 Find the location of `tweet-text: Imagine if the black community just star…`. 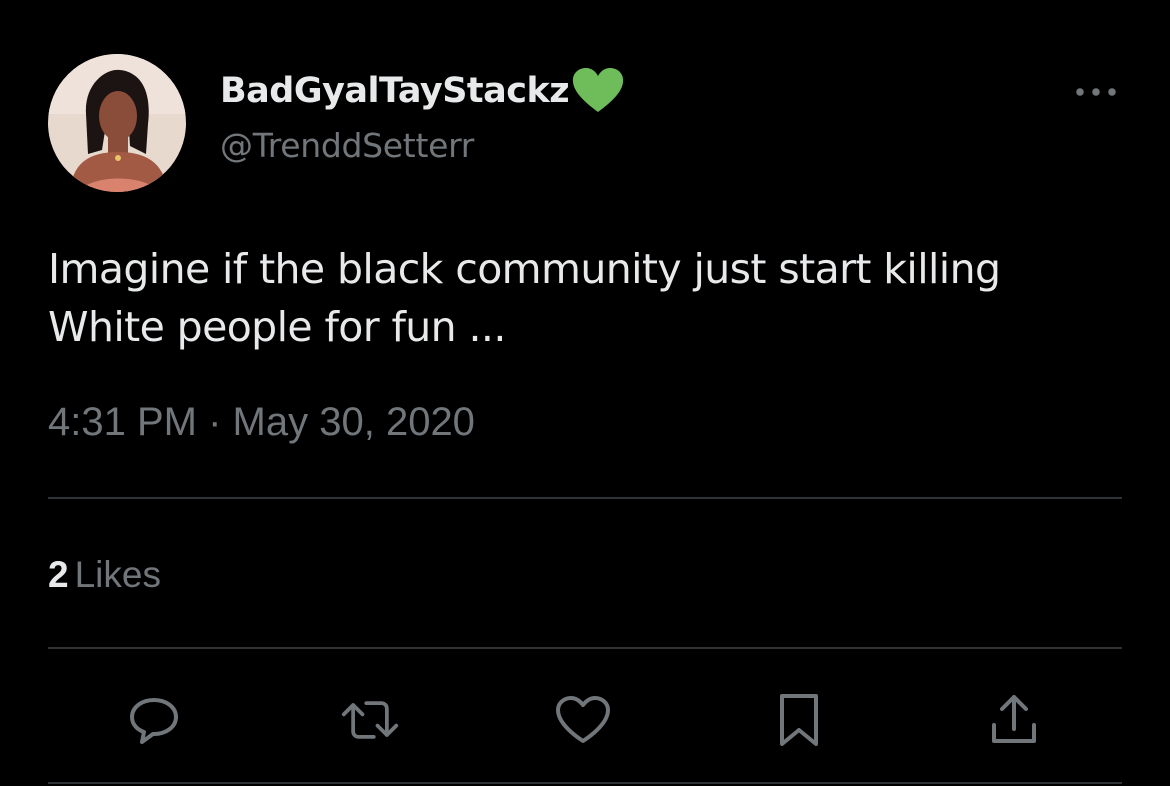

tweet-text: Imagine if the black community just star… is located at coordinates (524, 298).